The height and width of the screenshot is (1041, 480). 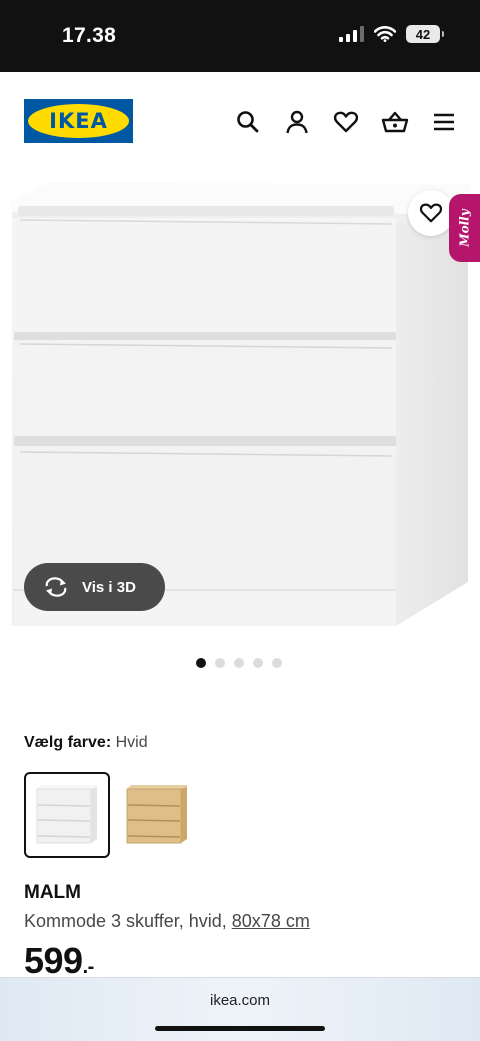 I want to click on product-price: 599.-, so click(x=59, y=961).